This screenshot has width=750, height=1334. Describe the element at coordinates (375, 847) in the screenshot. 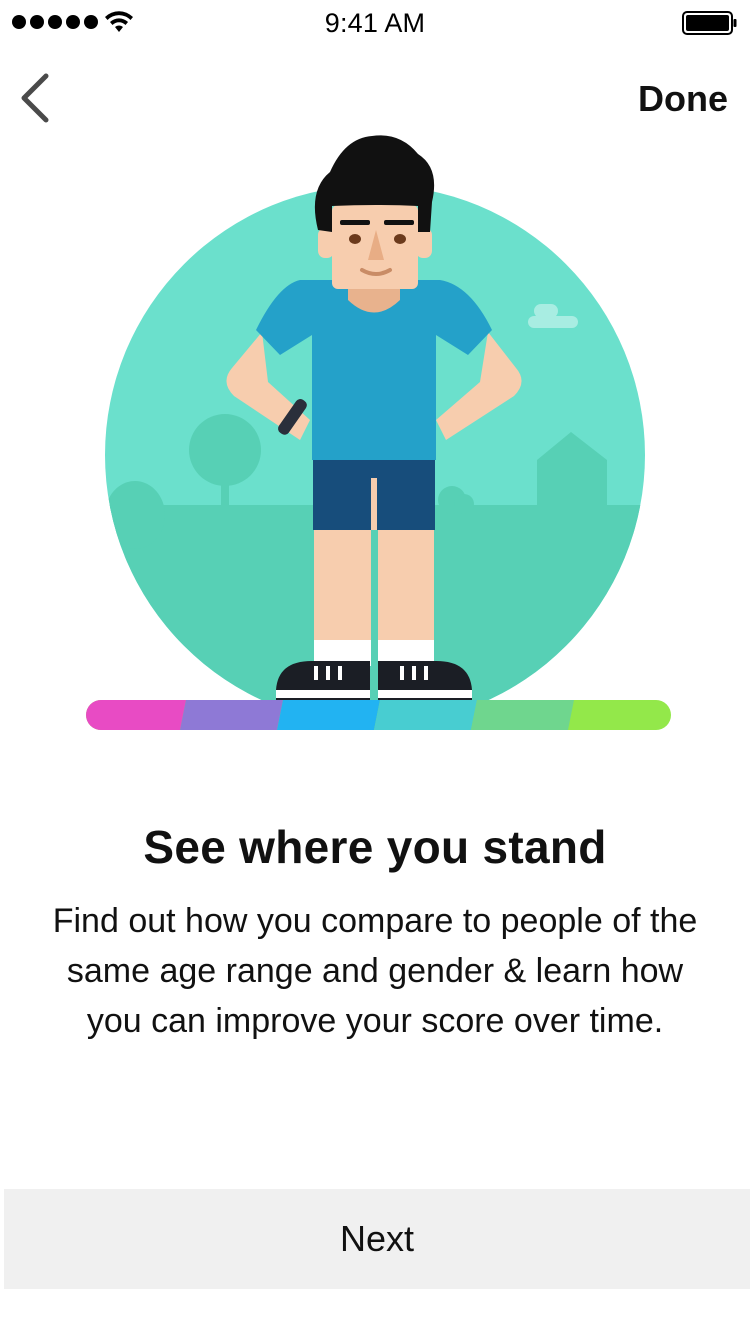

I see `page-title: See where you stand` at that location.